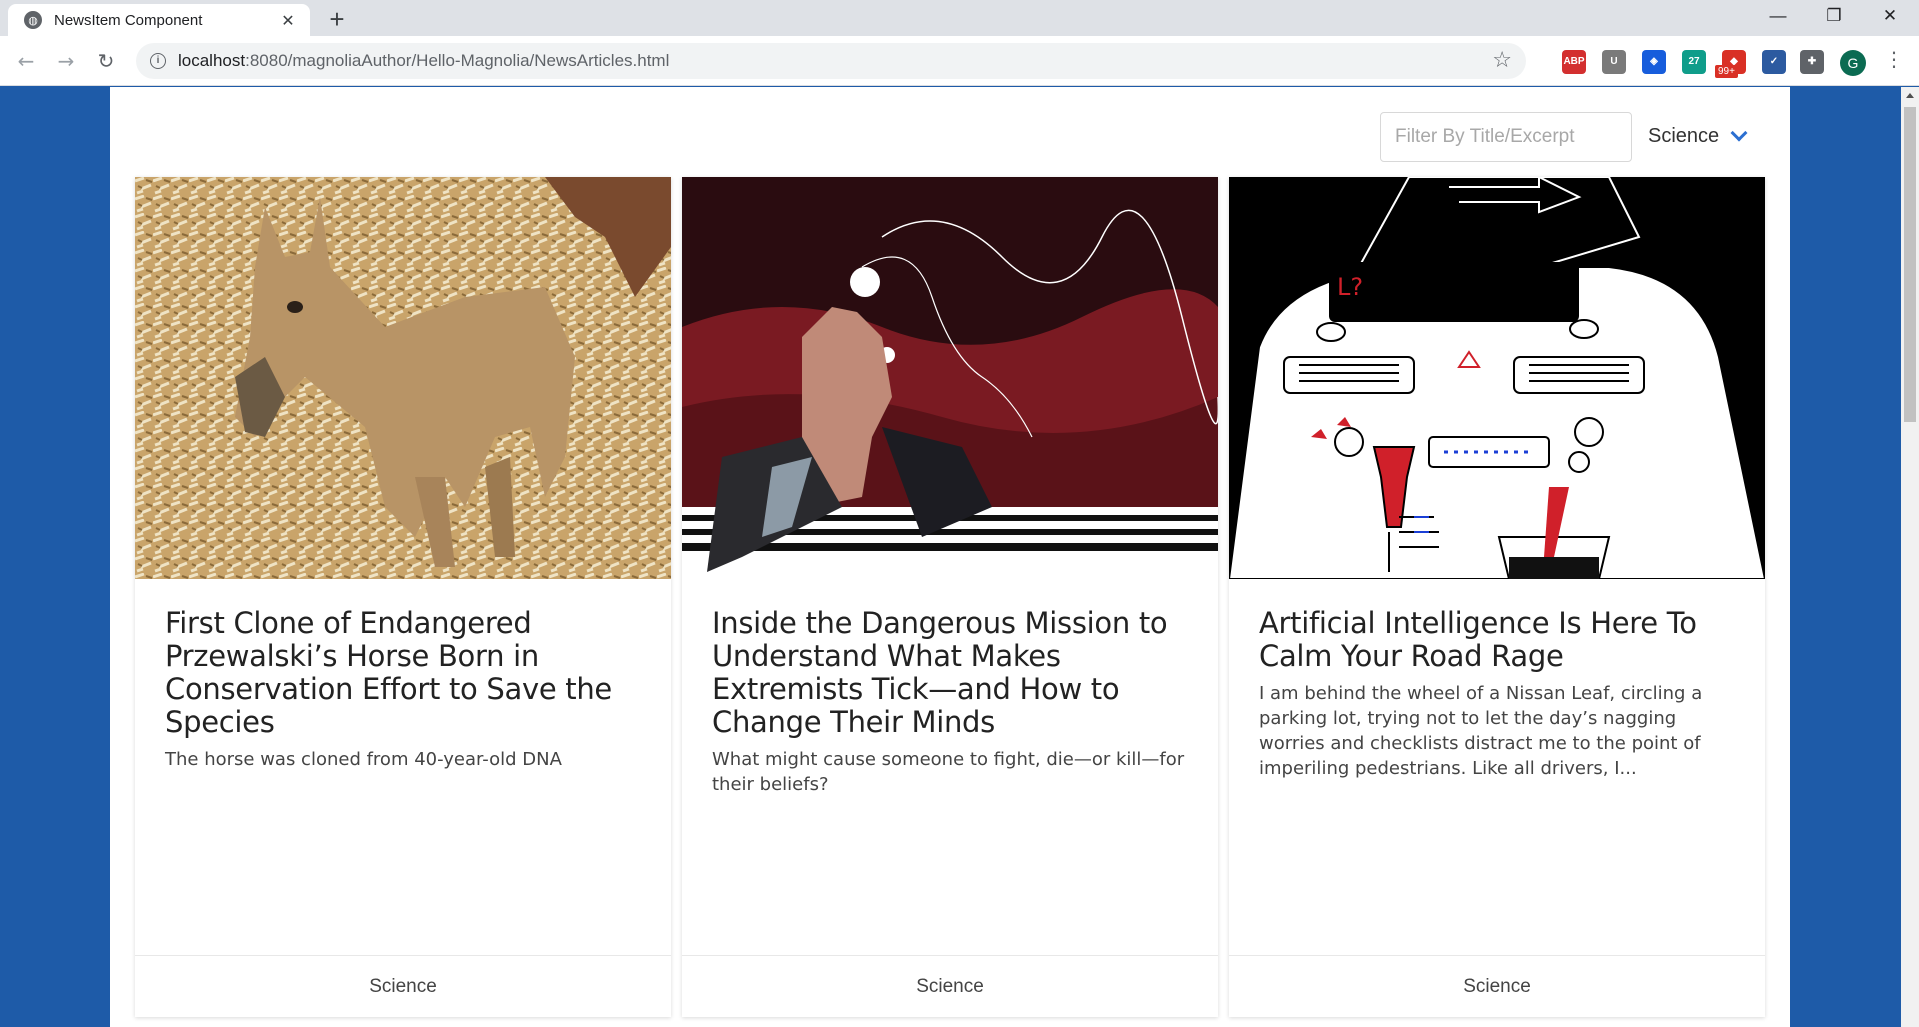 The width and height of the screenshot is (1919, 1027). What do you see at coordinates (106, 61) in the screenshot?
I see `reload-icon: ↻` at bounding box center [106, 61].